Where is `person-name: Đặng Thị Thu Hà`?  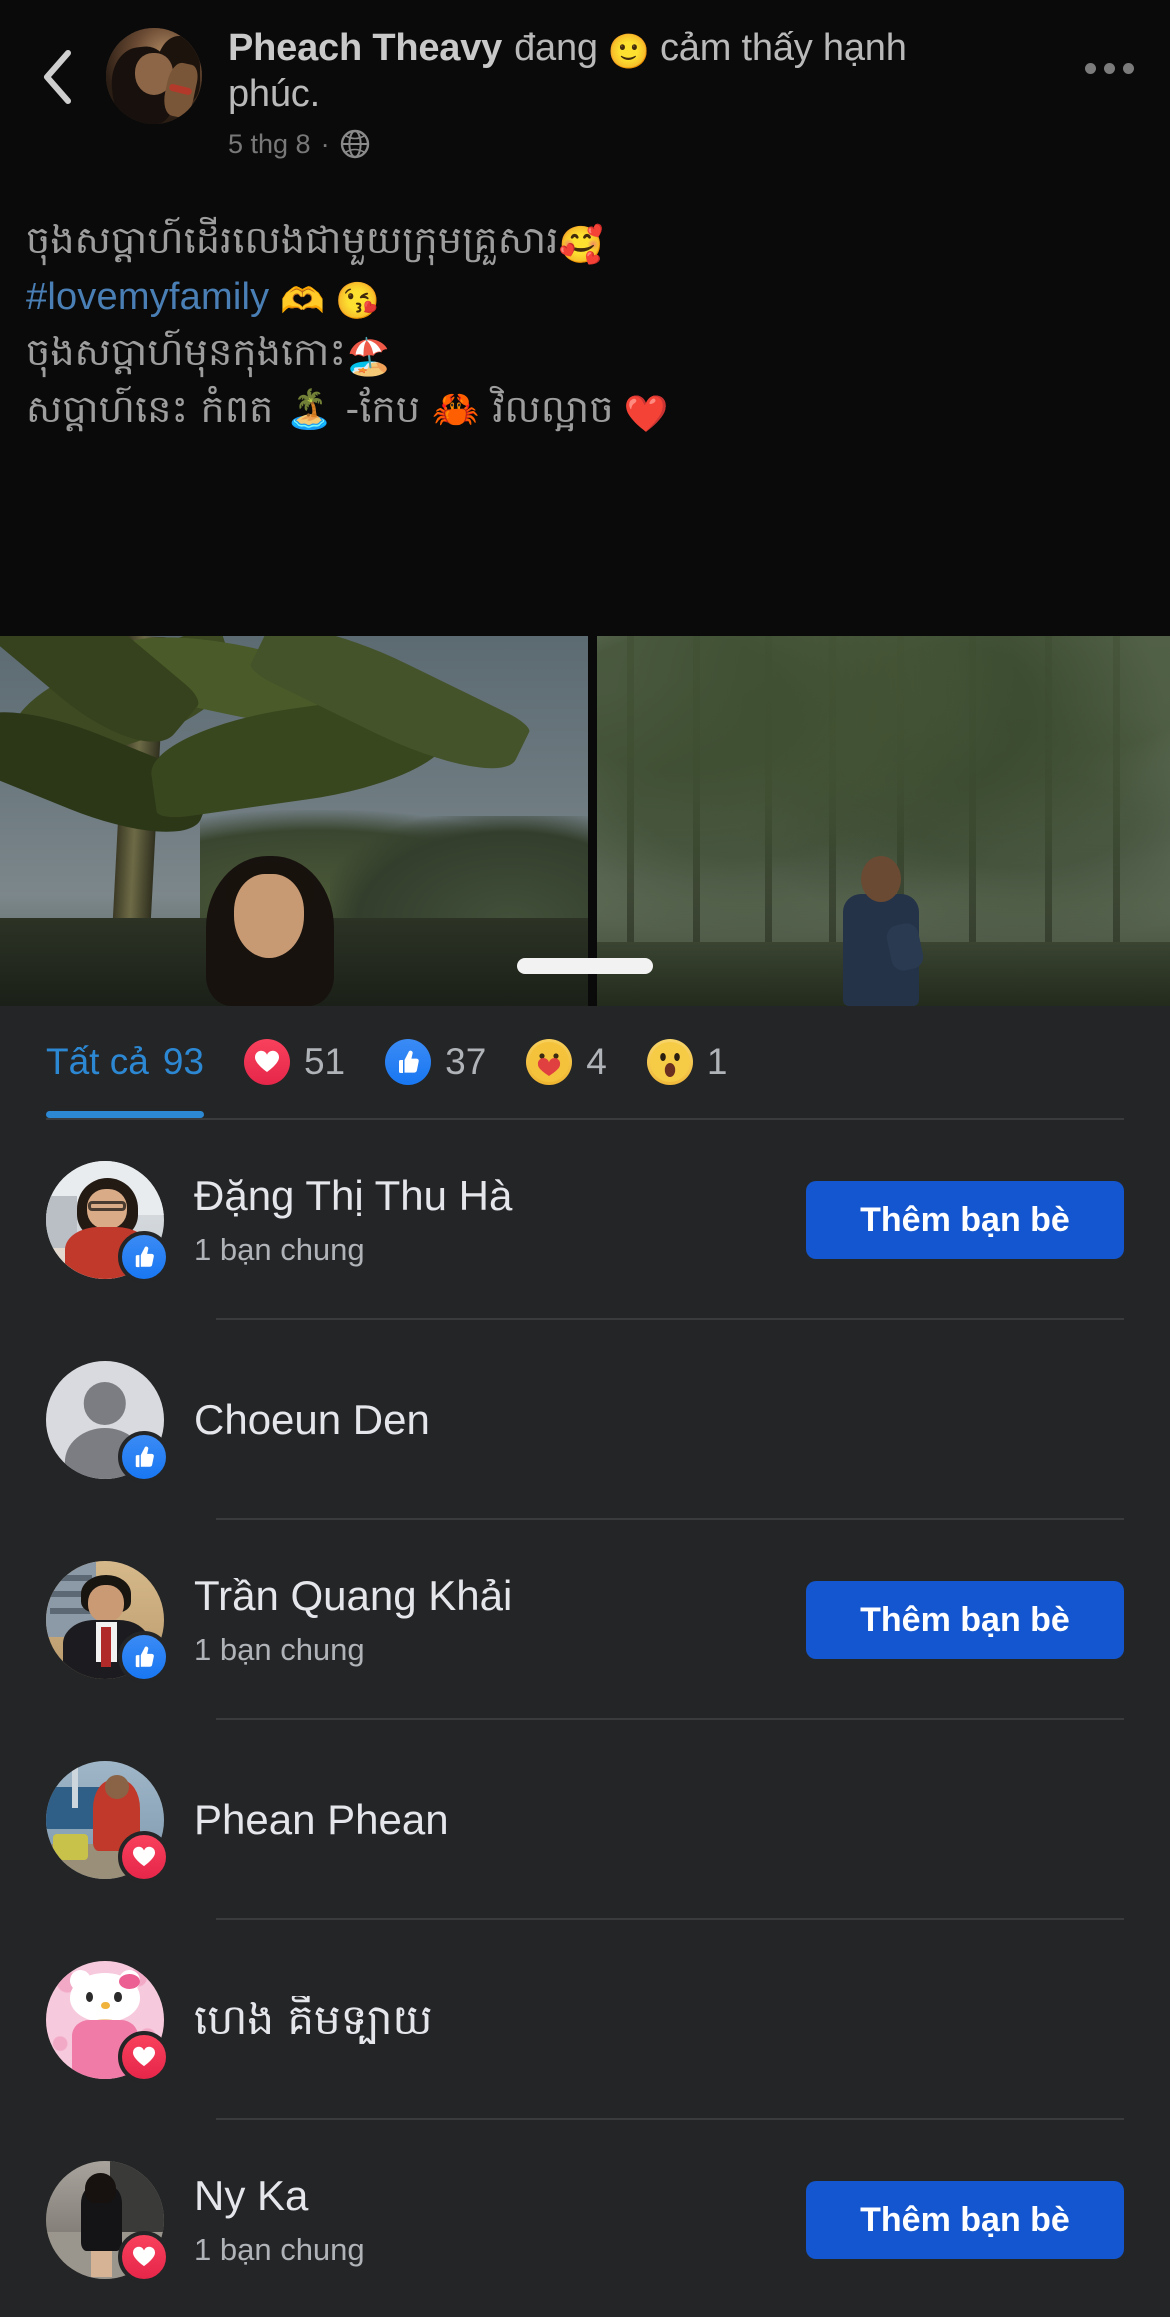 person-name: Đặng Thị Thu Hà is located at coordinates (492, 1195).